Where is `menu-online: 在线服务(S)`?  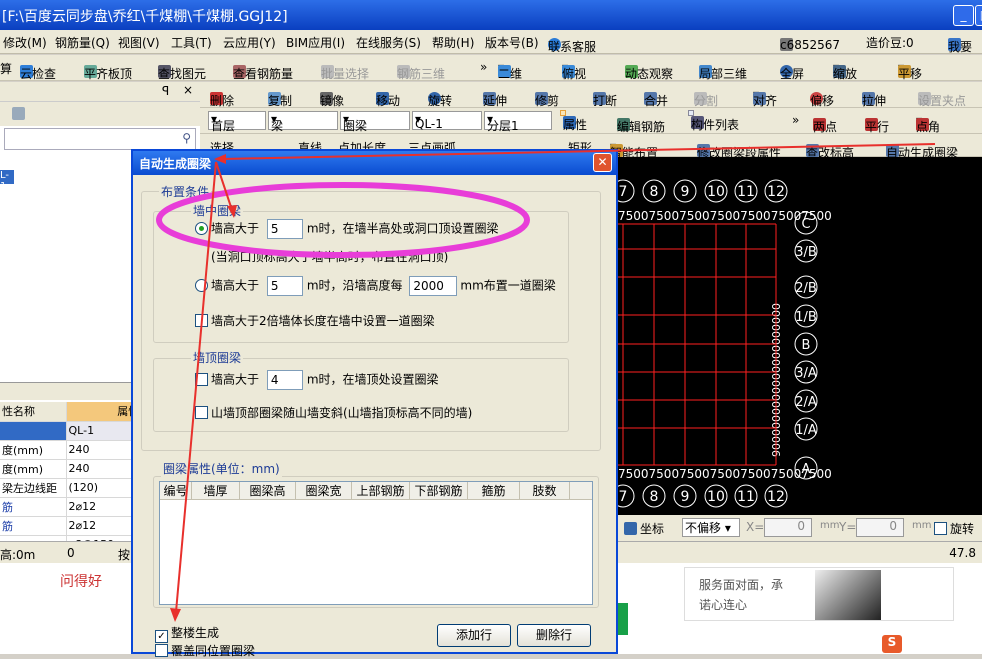 menu-online: 在线服务(S) is located at coordinates (388, 42).